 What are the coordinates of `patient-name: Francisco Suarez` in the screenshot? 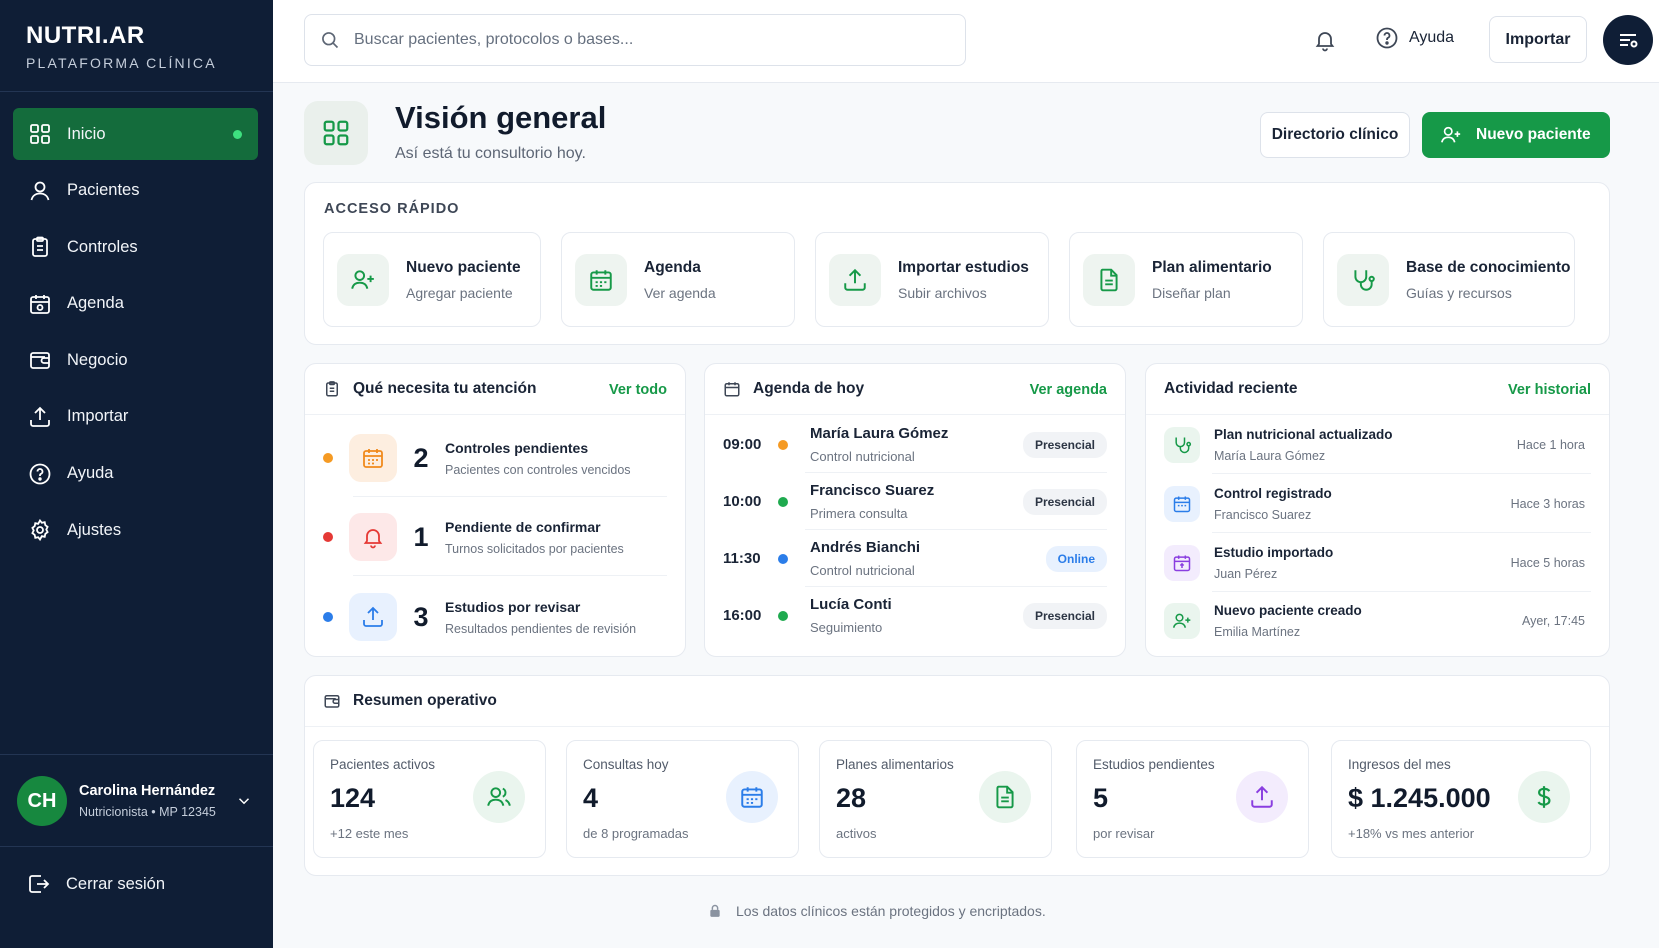 It's located at (872, 490).